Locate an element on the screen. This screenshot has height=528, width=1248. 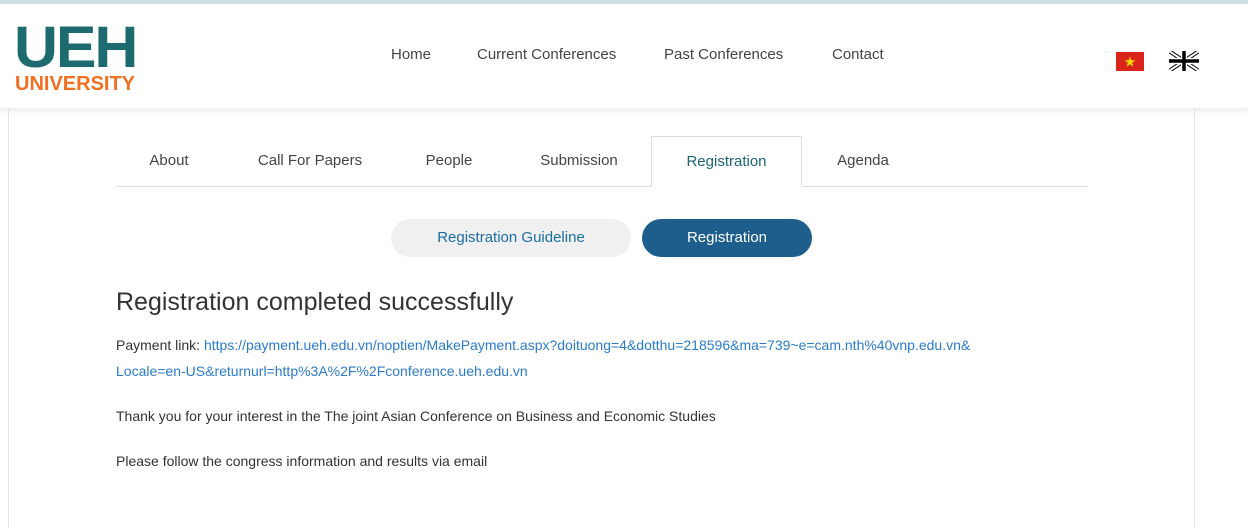
nav-contact: Contact is located at coordinates (858, 54).